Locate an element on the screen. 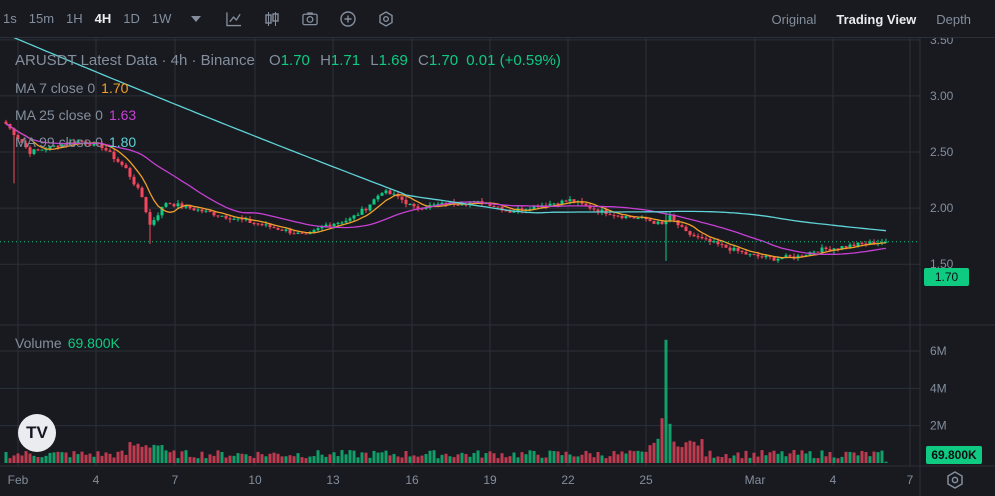 The height and width of the screenshot is (496, 995). ma7-value: 1.70 is located at coordinates (115, 88).